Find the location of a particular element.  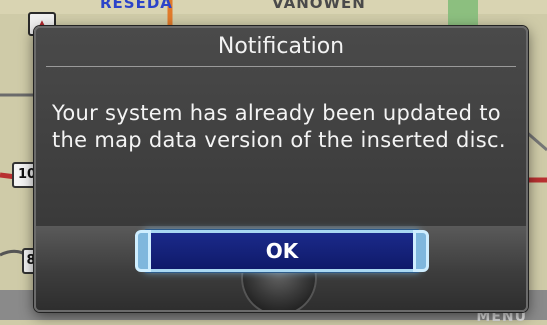

title-divider is located at coordinates (281, 66).